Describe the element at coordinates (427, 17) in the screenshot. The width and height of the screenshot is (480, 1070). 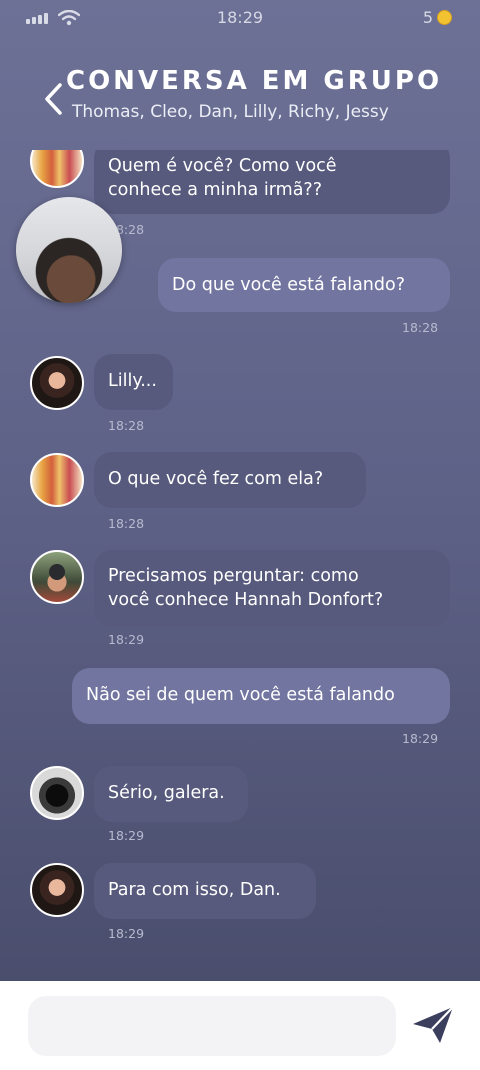
I see `coin-count: 5` at that location.